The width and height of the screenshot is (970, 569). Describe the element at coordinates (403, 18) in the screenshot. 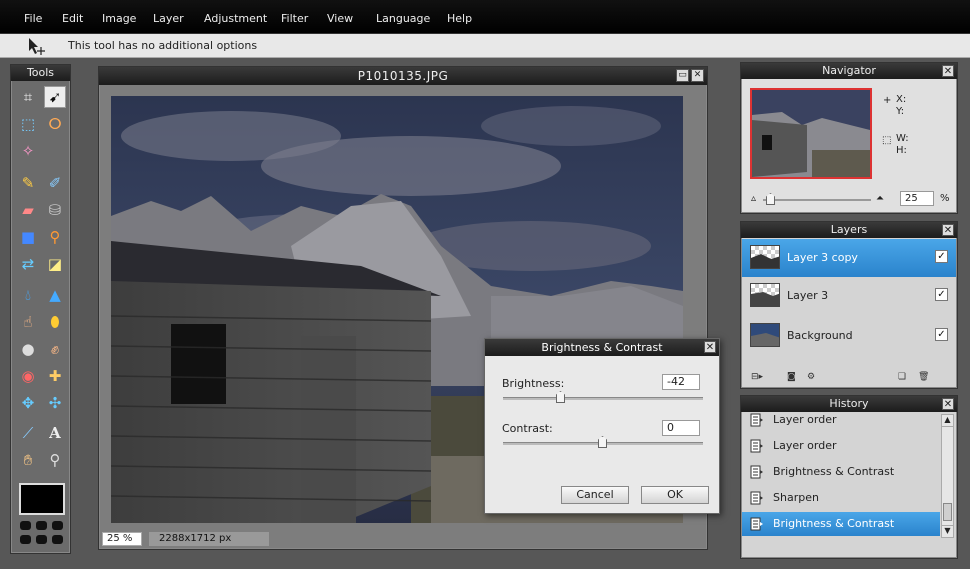

I see `menu-language: Language` at that location.